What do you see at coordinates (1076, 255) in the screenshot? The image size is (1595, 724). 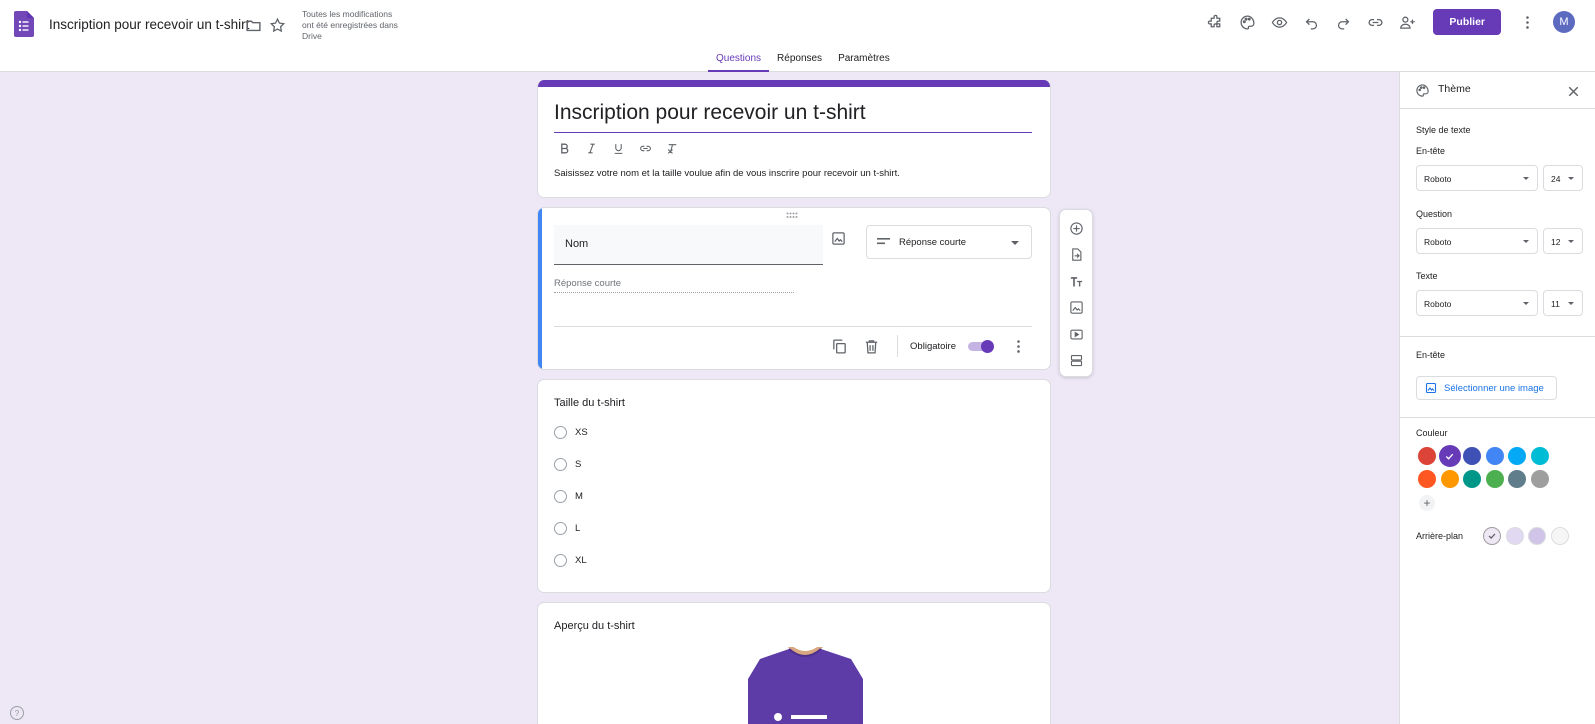 I see `import-questions-icon` at bounding box center [1076, 255].